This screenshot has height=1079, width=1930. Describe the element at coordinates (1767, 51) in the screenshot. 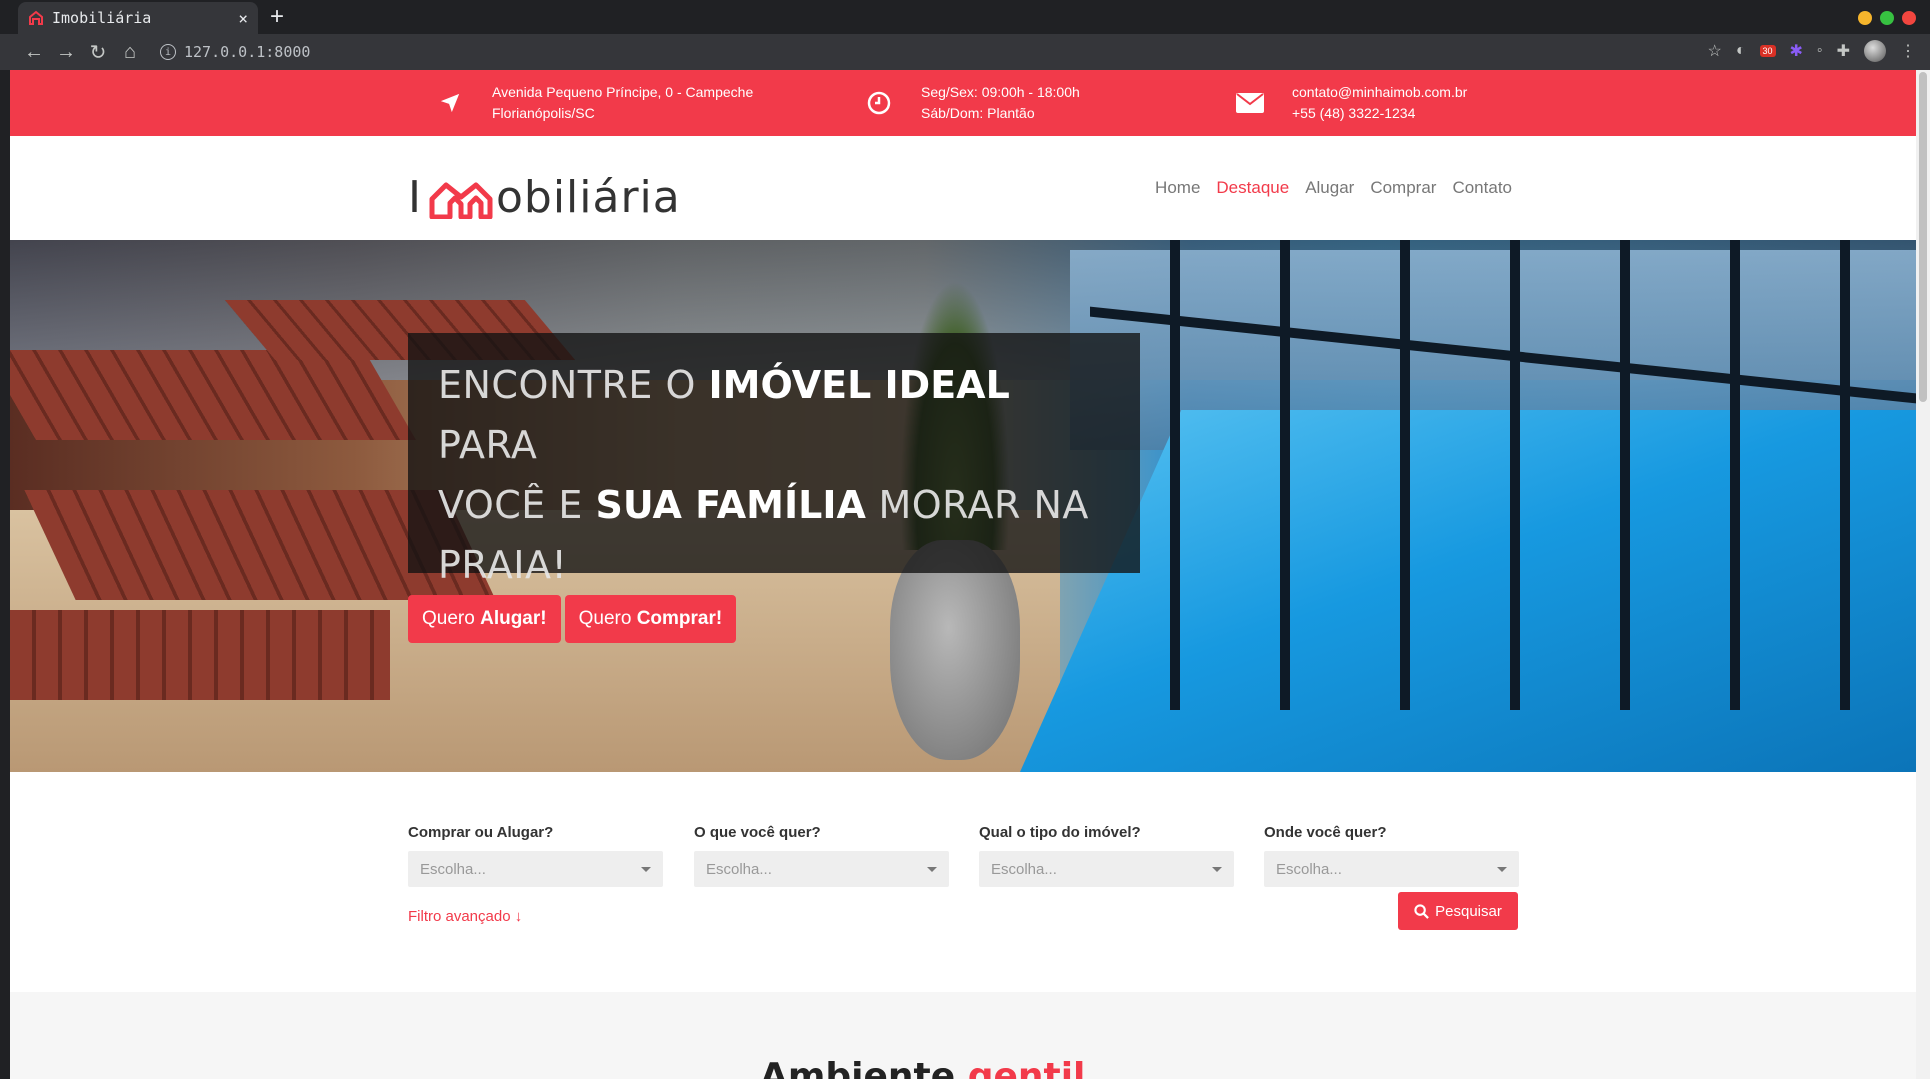

I see `extension-badge: 30` at that location.